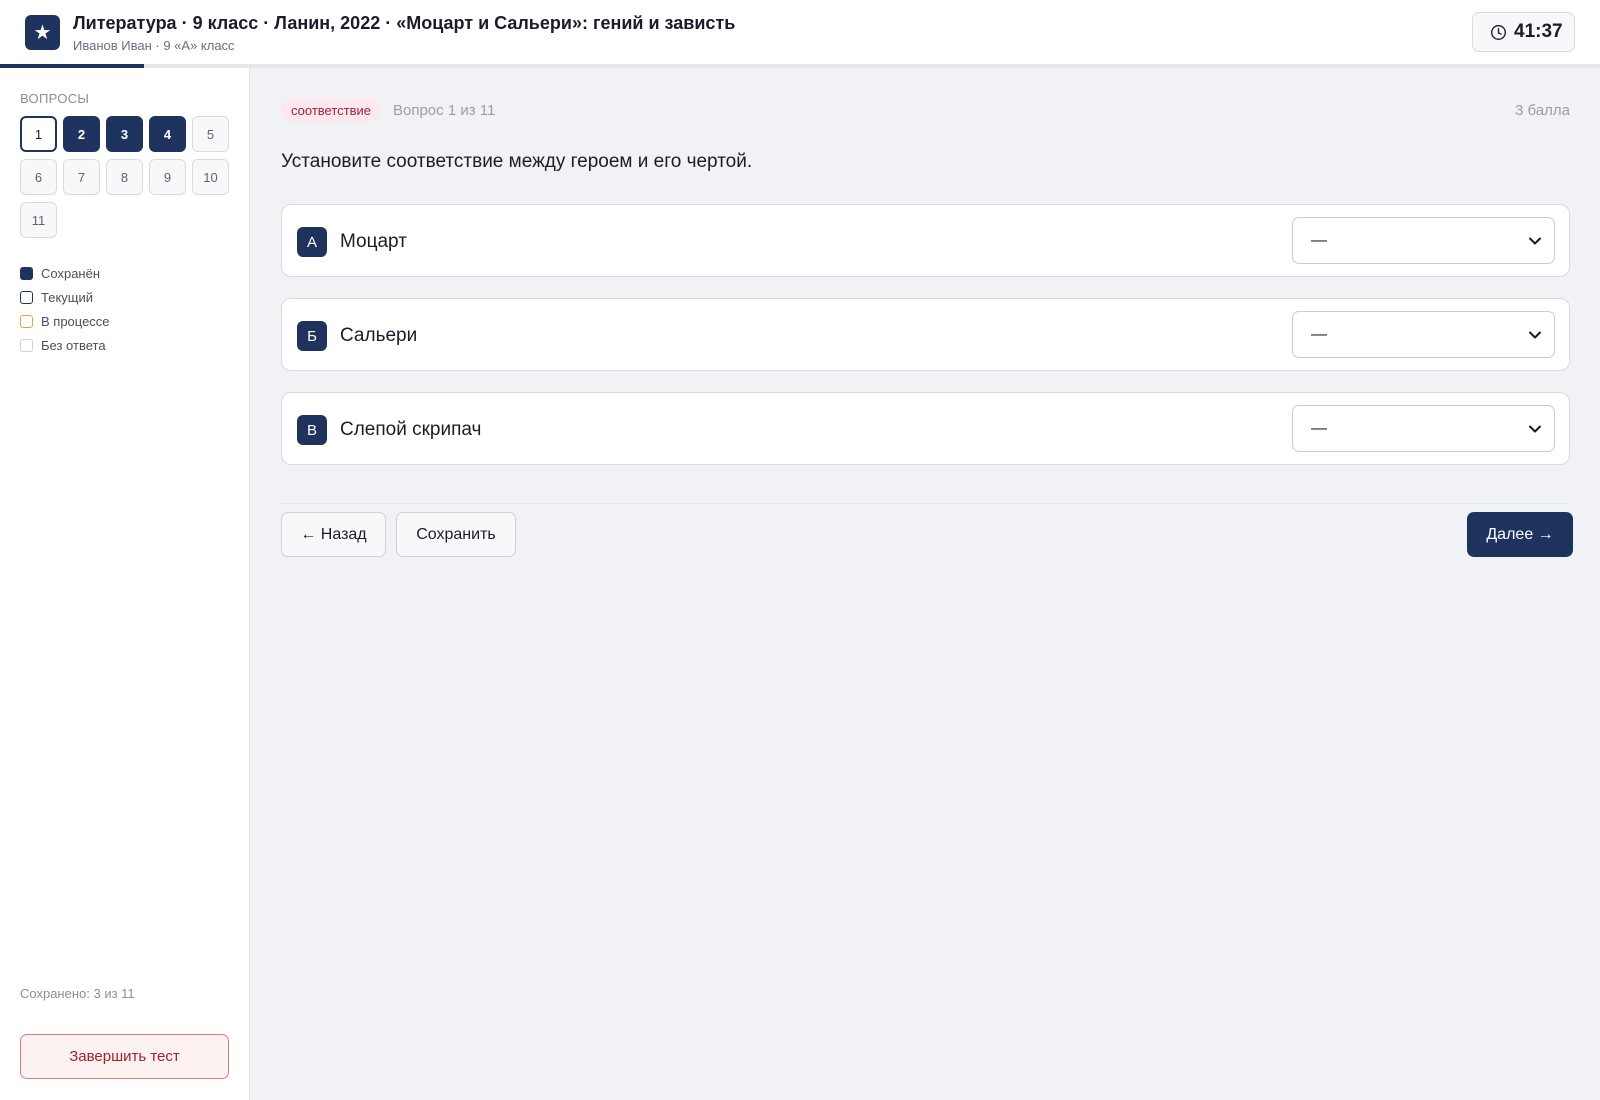 Image resolution: width=1600 pixels, height=1100 pixels. I want to click on legend-saved: Сохранён, so click(65, 273).